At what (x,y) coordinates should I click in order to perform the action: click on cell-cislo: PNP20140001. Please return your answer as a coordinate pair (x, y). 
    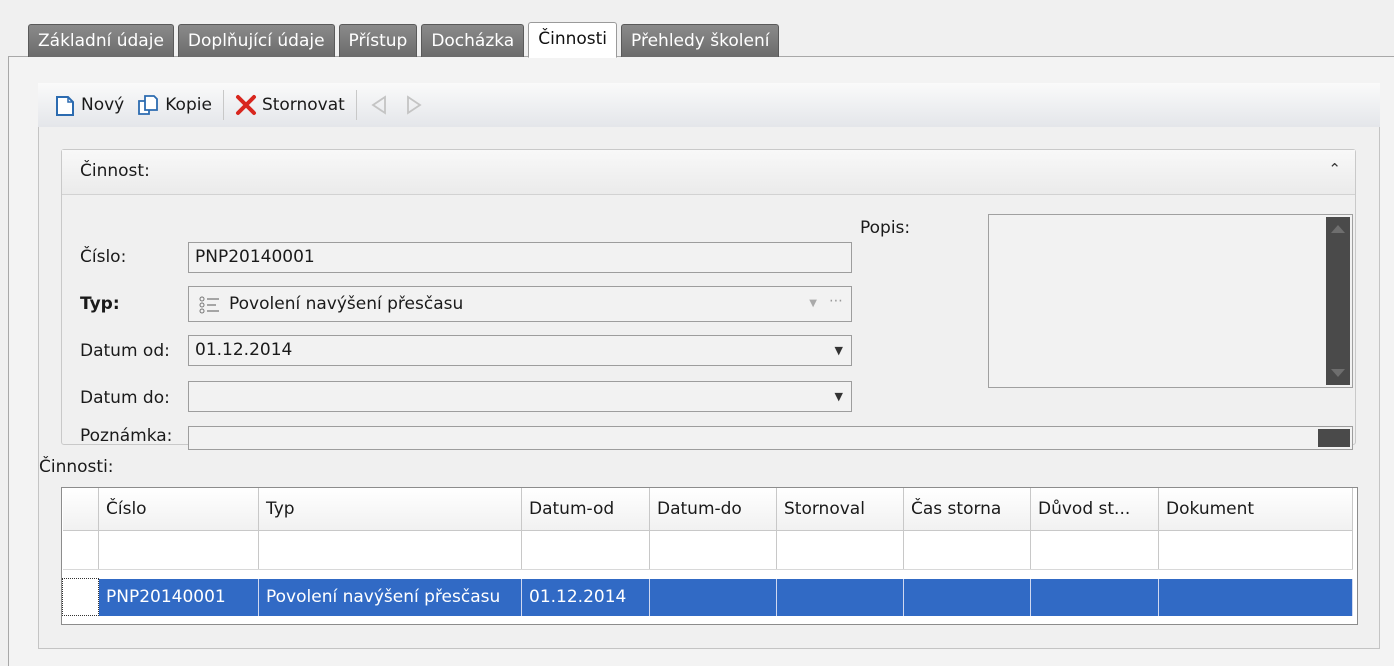
    Looking at the image, I should click on (178, 597).